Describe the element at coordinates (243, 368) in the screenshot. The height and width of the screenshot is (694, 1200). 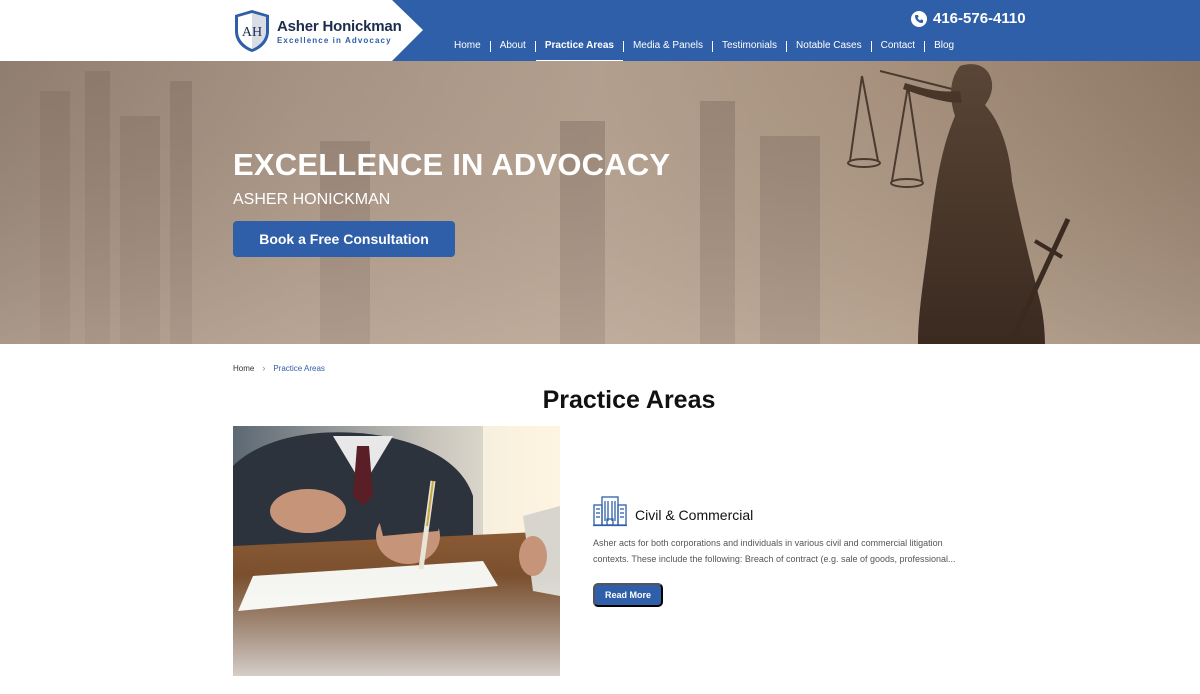
I see `breadcrumb-home: Home` at that location.